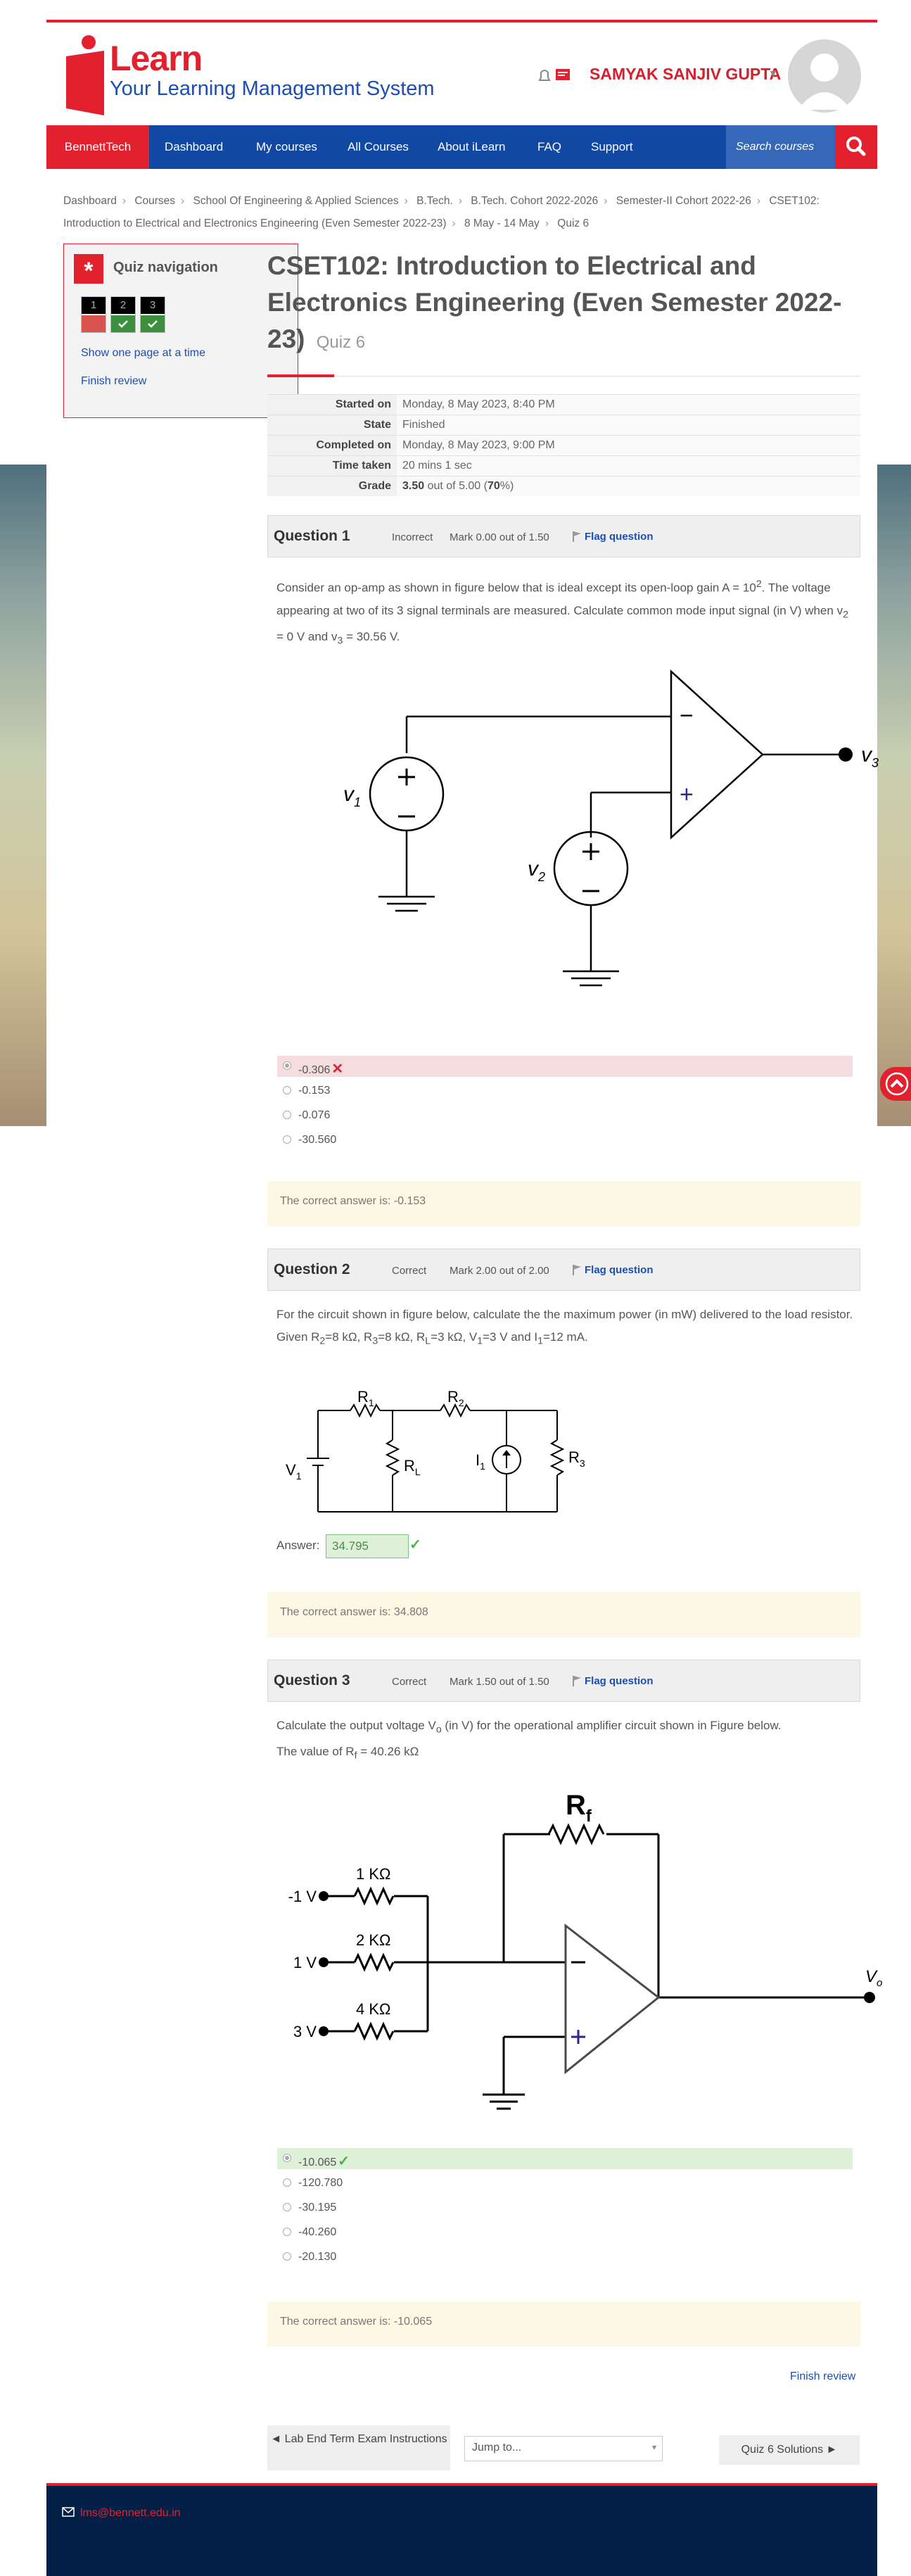 This screenshot has height=2576, width=911. I want to click on question-text-part: = 30.56 V., so click(371, 637).